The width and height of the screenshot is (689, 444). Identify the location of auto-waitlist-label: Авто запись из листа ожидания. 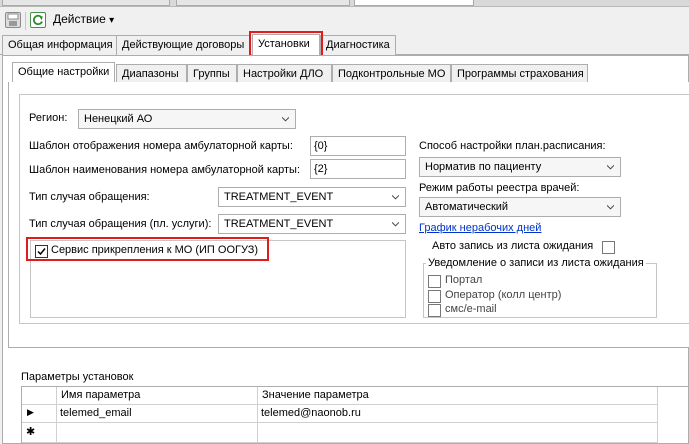
(513, 246).